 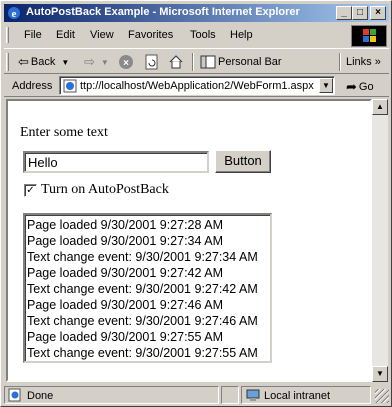 I want to click on windows-flag-icon, so click(x=369, y=35).